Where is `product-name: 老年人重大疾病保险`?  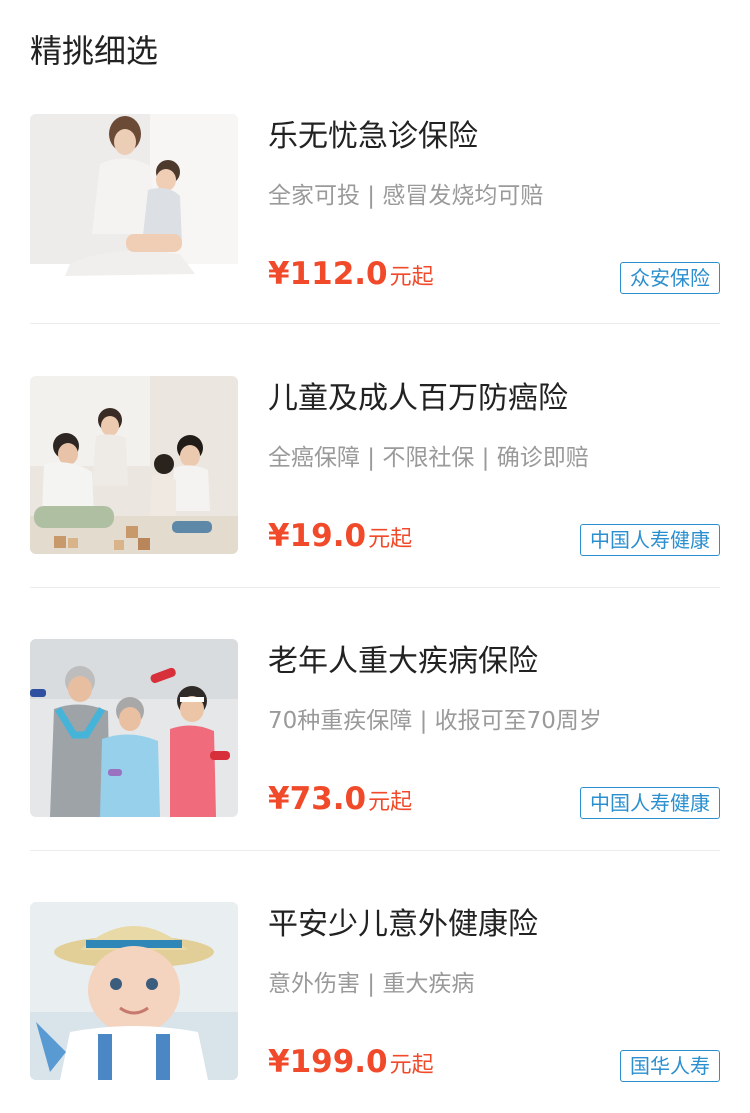 product-name: 老年人重大疾病保险 is located at coordinates (403, 661).